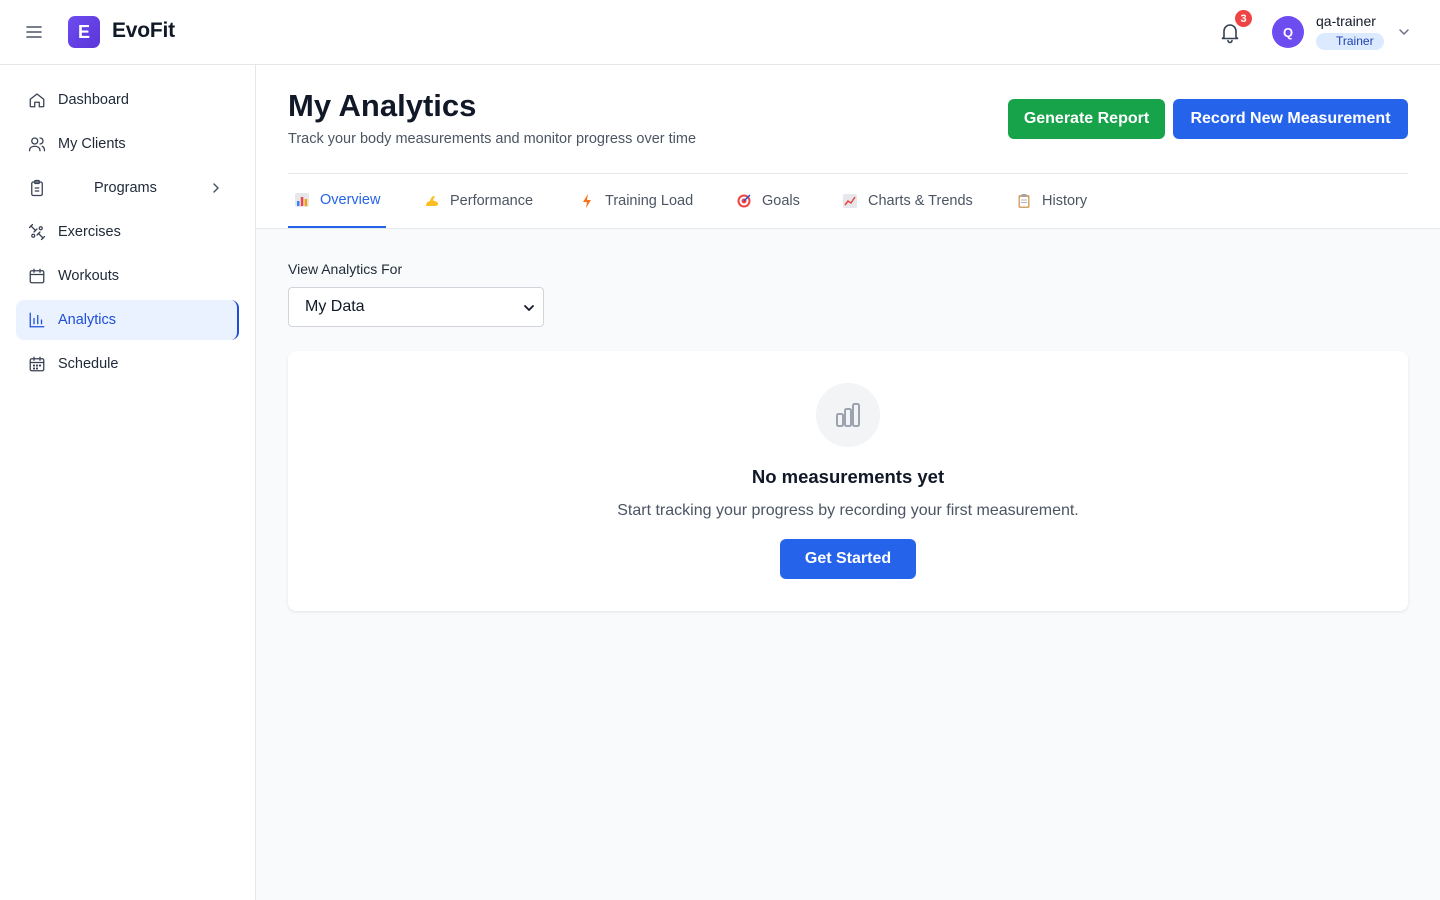 The width and height of the screenshot is (1440, 900). I want to click on lightning-icon, so click(587, 201).